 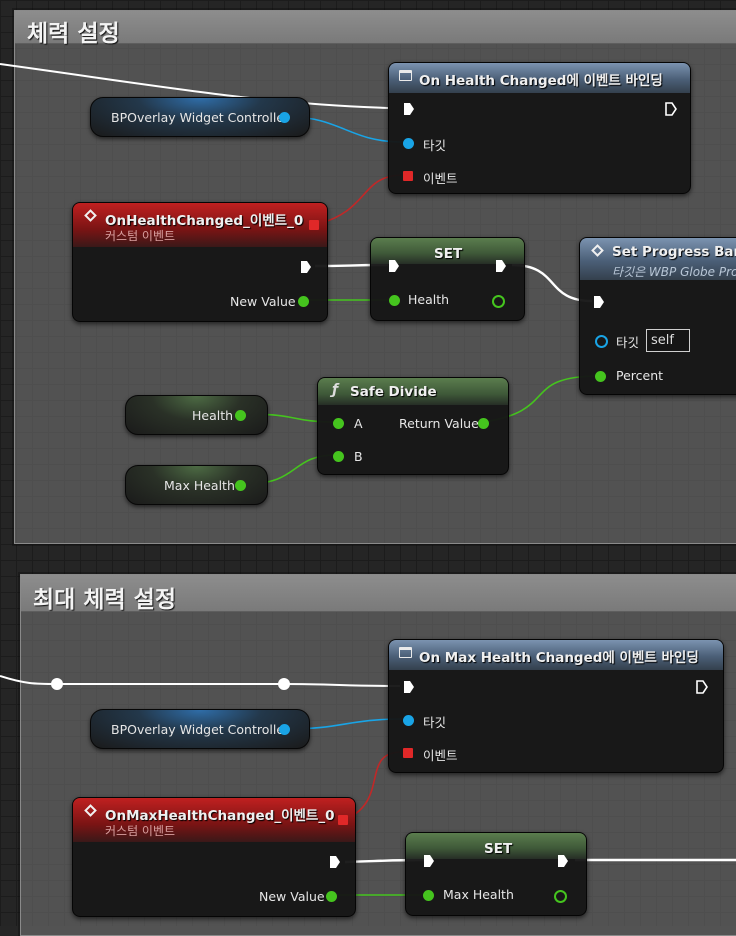 What do you see at coordinates (394, 300) in the screenshot?
I see `health-input-pin` at bounding box center [394, 300].